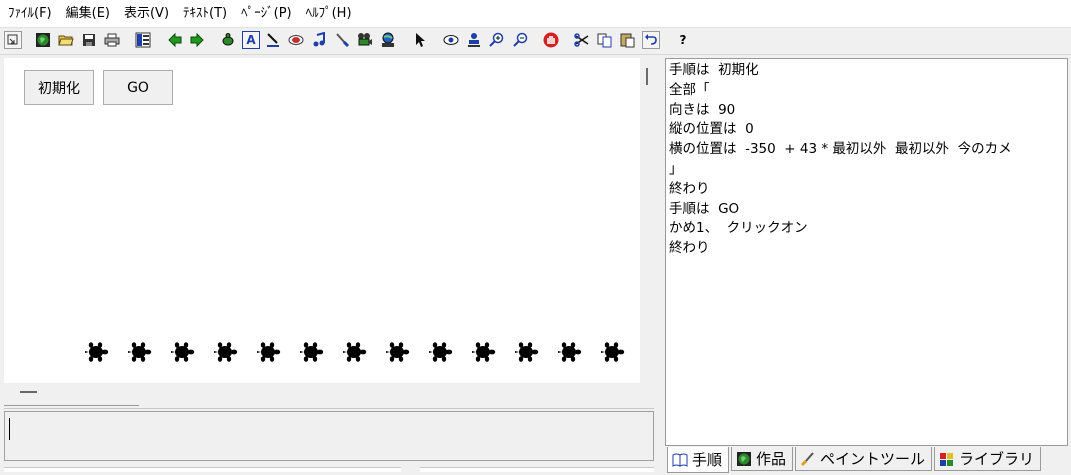 This screenshot has width=1071, height=475. I want to click on code-line: 向きは 90, so click(702, 109).